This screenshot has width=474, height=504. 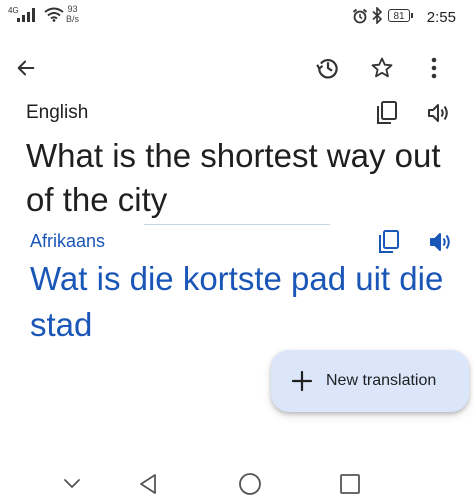 I want to click on history-button, so click(x=328, y=68).